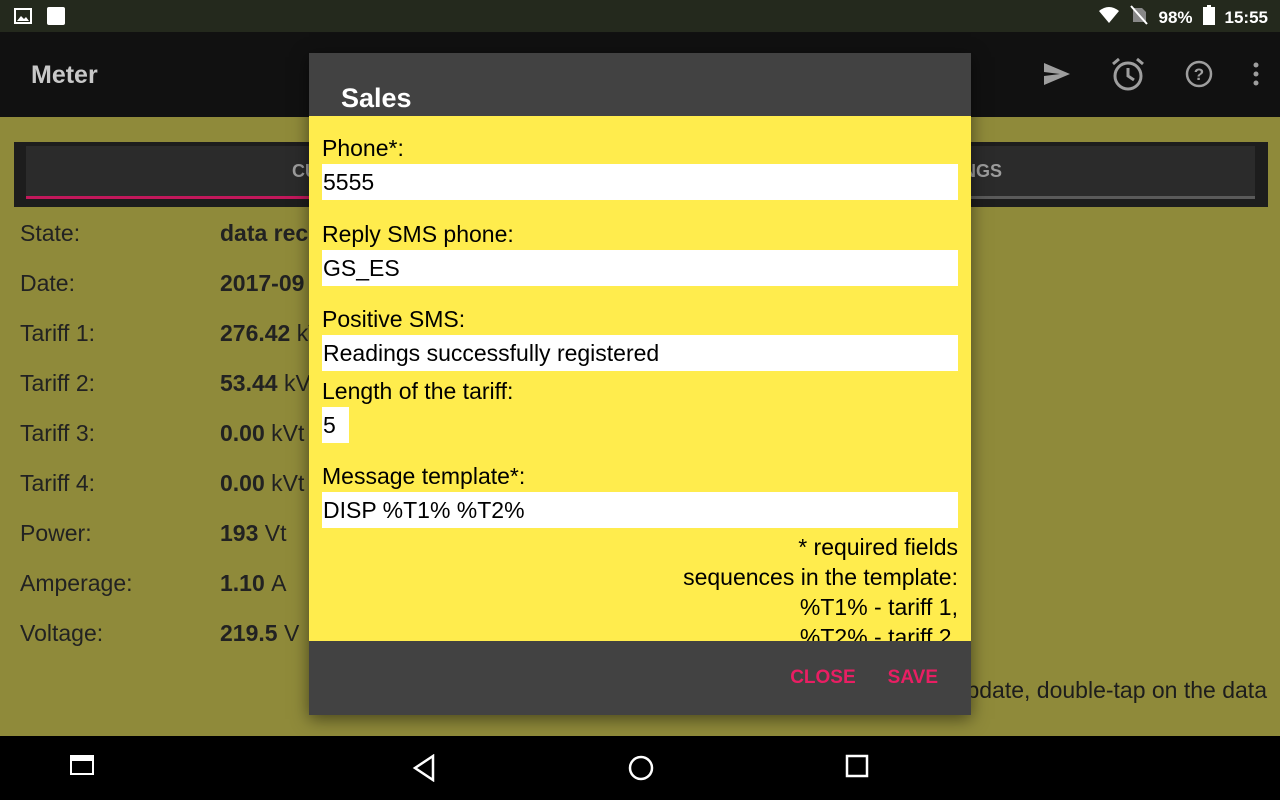  I want to click on tariff-length-field: 5, so click(335, 425).